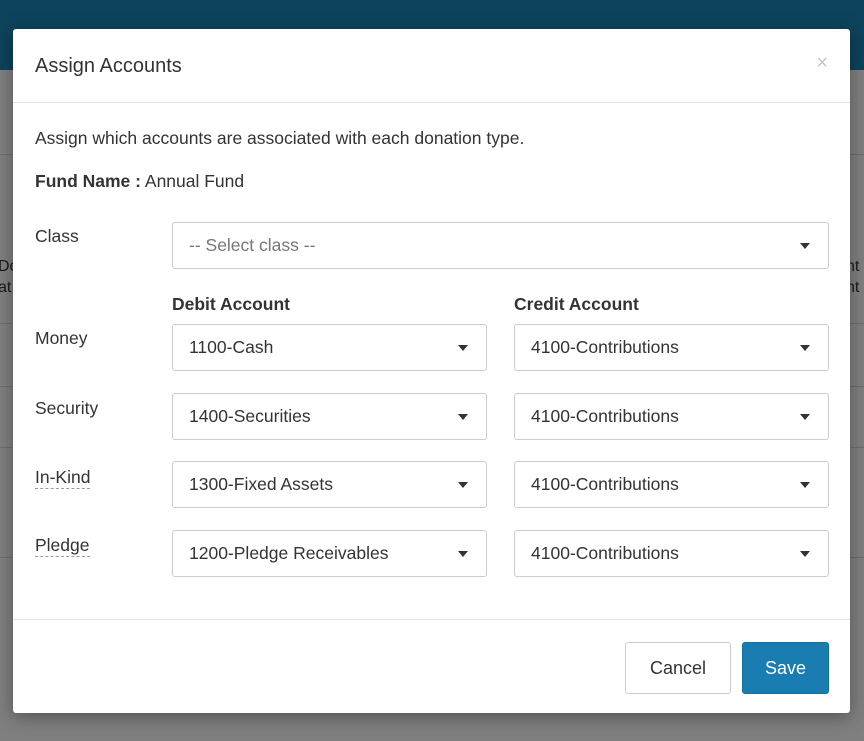 The width and height of the screenshot is (864, 741). What do you see at coordinates (231, 347) in the screenshot?
I see `money-debit-value: 1100-Cash` at bounding box center [231, 347].